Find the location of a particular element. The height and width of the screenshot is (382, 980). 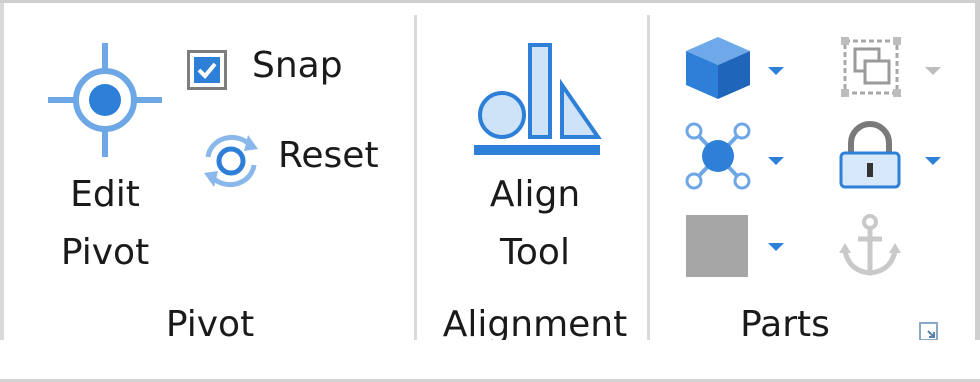

align-tool-label-line2: Tool is located at coordinates (535, 252).